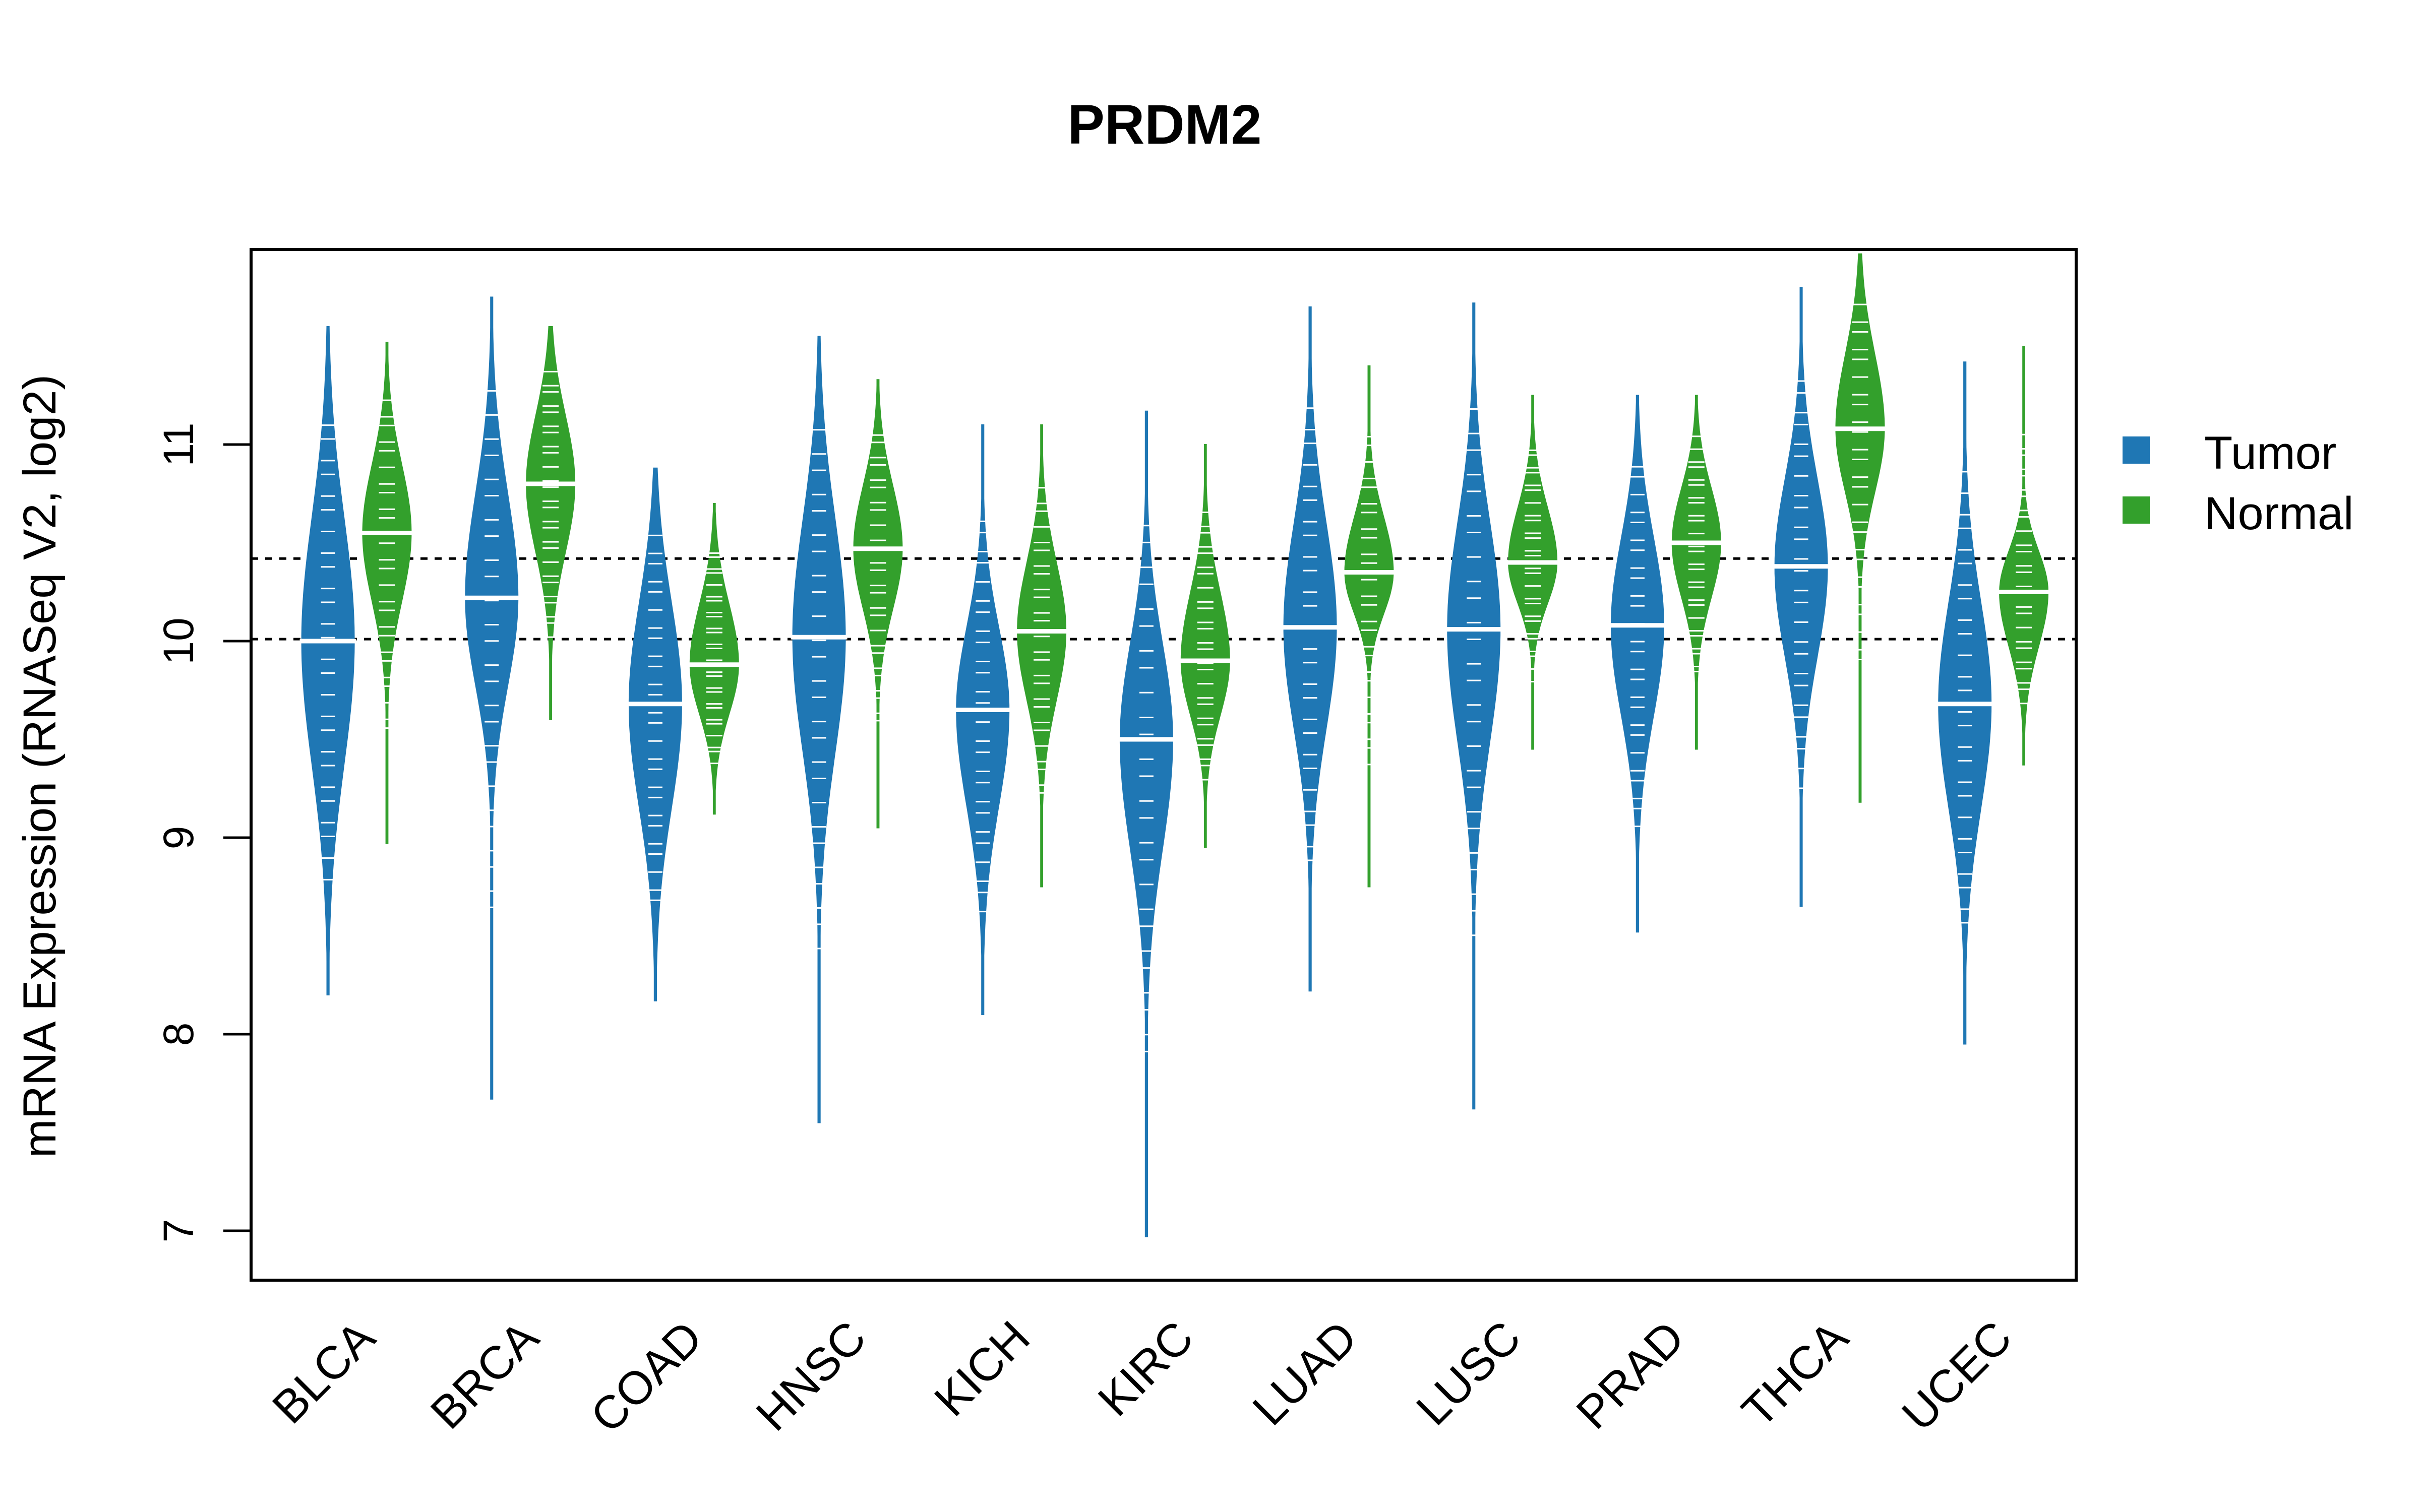  I want to click on y-tick-label: 7, so click(178, 1231).